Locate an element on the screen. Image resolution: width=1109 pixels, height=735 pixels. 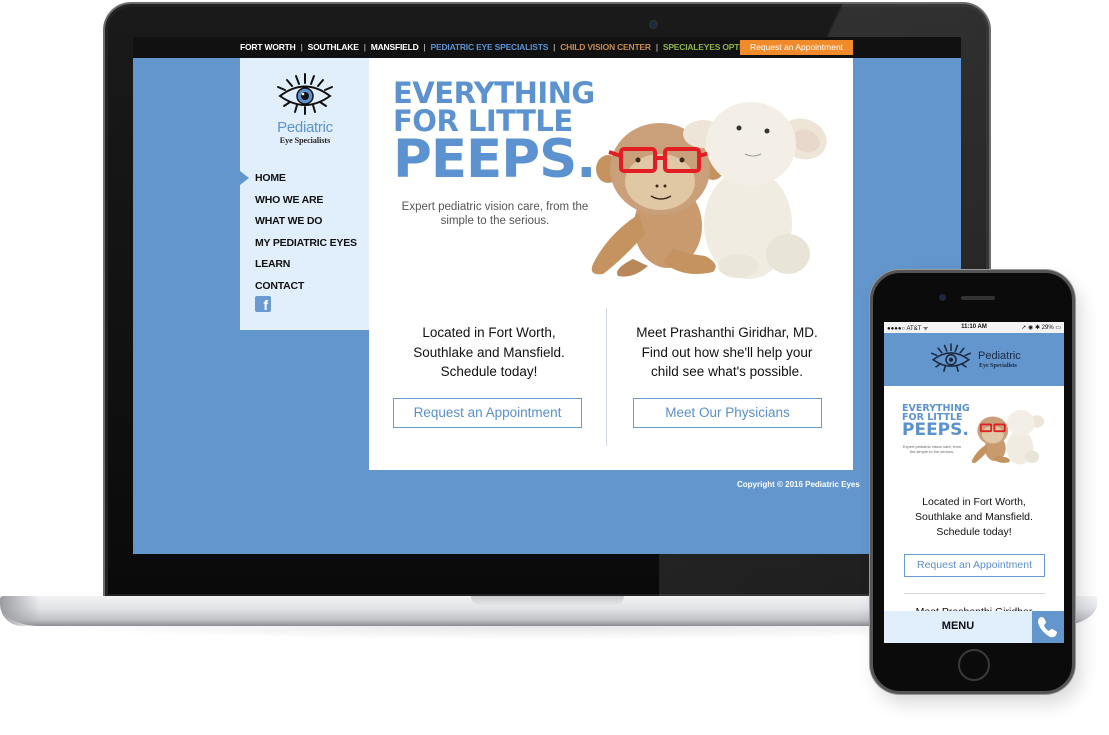
link-pediatric-eye-specialists: PEDIATRIC EYE SPECIALISTS is located at coordinates (490, 47).